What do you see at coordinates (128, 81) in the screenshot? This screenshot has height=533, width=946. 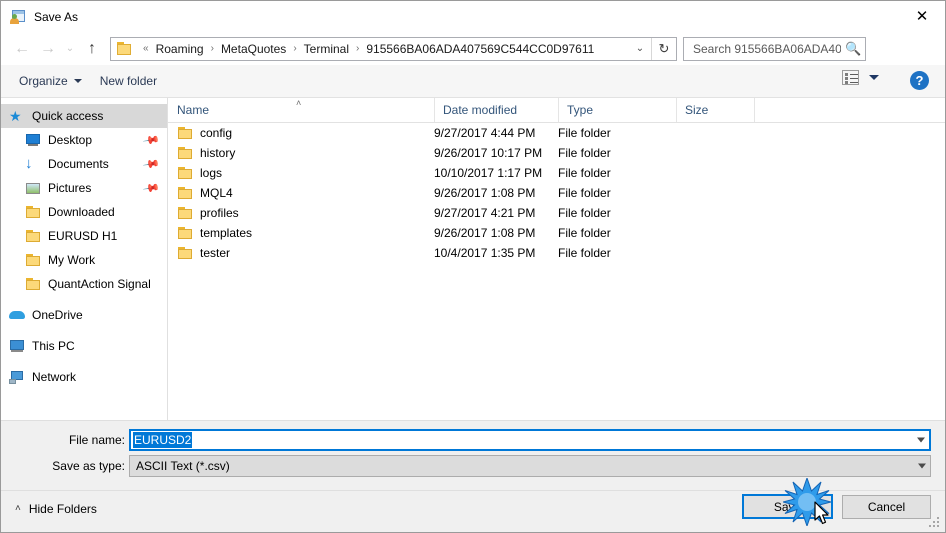 I see `new-folder-button: New folder` at bounding box center [128, 81].